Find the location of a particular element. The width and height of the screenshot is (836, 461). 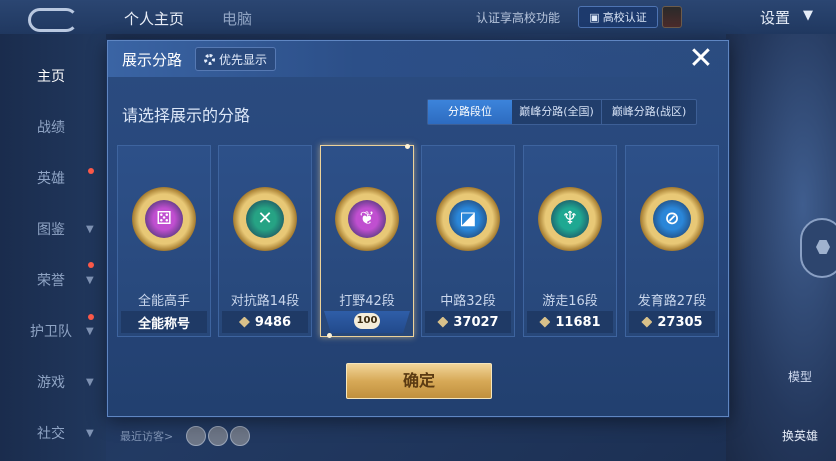

jungle-icon: ❦ is located at coordinates (367, 218).